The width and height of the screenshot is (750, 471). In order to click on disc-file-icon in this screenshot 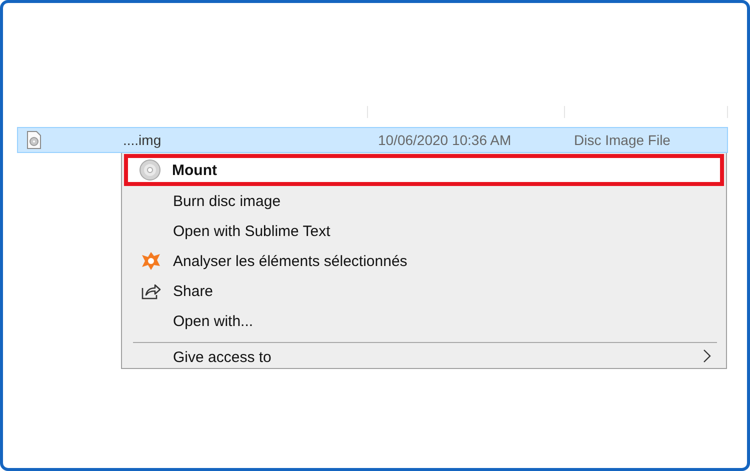, I will do `click(34, 140)`.